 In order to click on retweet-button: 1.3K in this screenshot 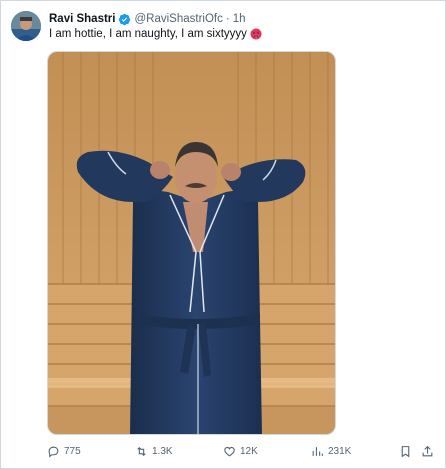, I will do `click(154, 451)`.